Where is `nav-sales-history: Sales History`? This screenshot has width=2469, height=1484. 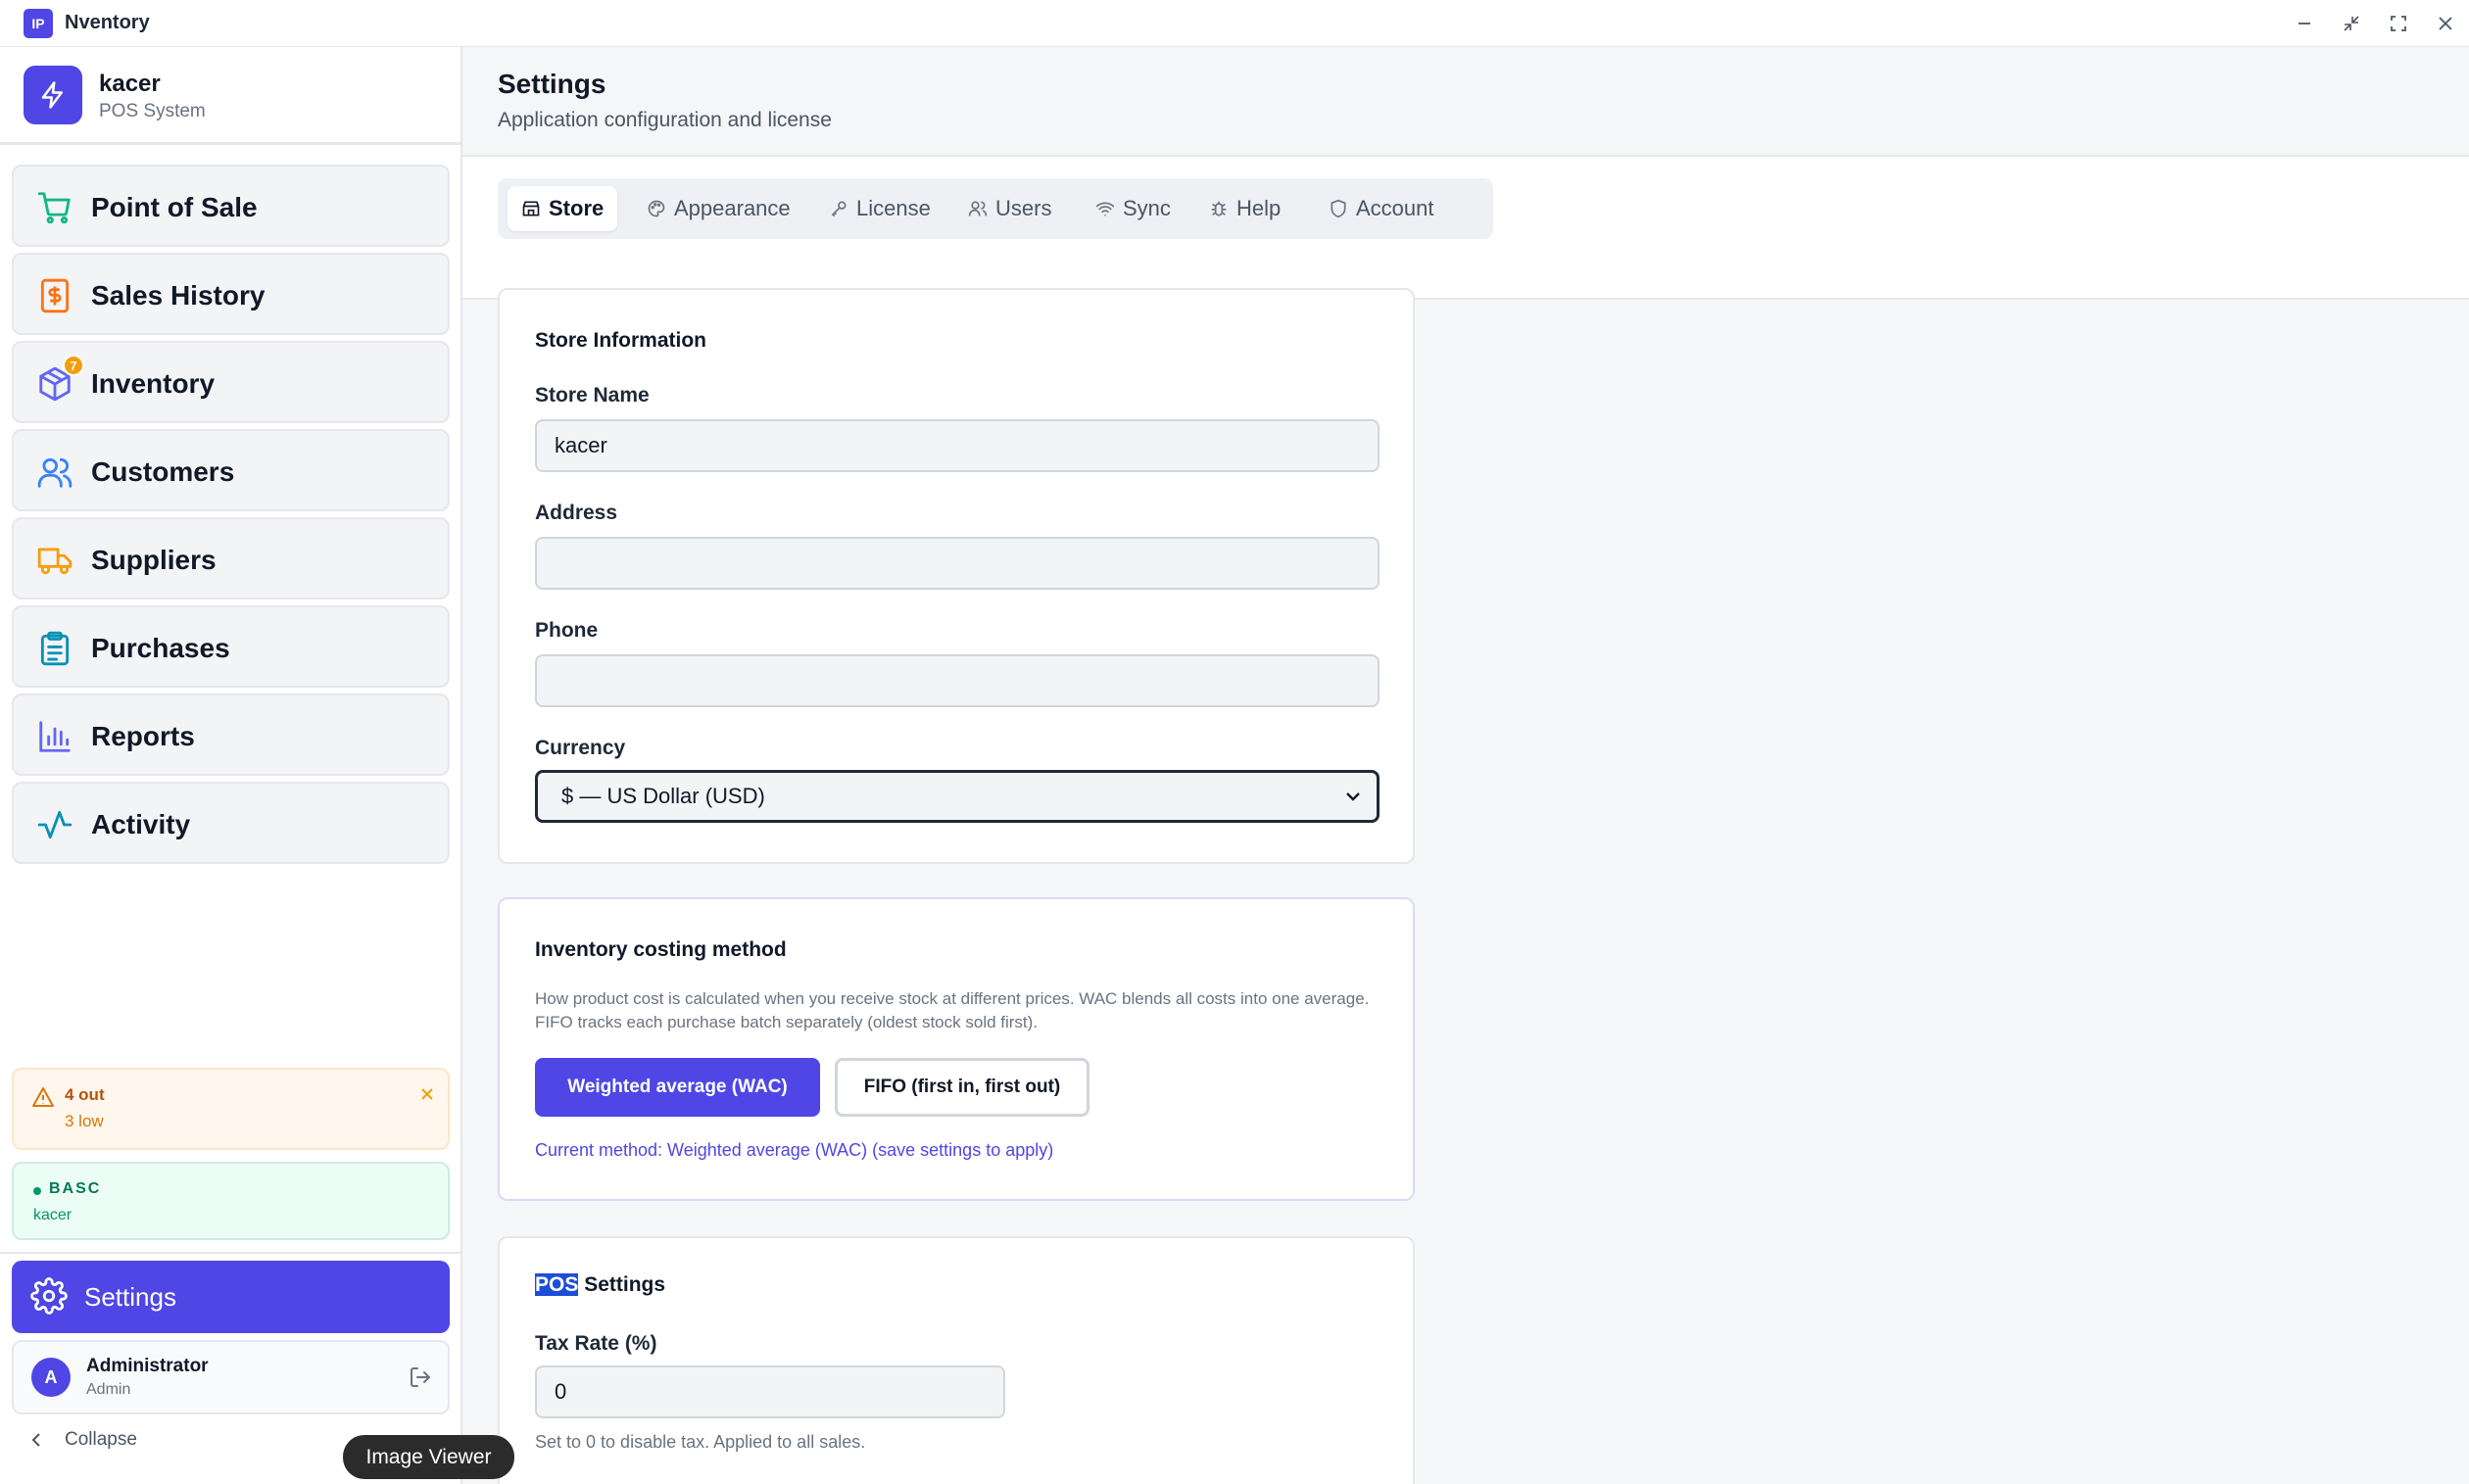 nav-sales-history: Sales History is located at coordinates (231, 294).